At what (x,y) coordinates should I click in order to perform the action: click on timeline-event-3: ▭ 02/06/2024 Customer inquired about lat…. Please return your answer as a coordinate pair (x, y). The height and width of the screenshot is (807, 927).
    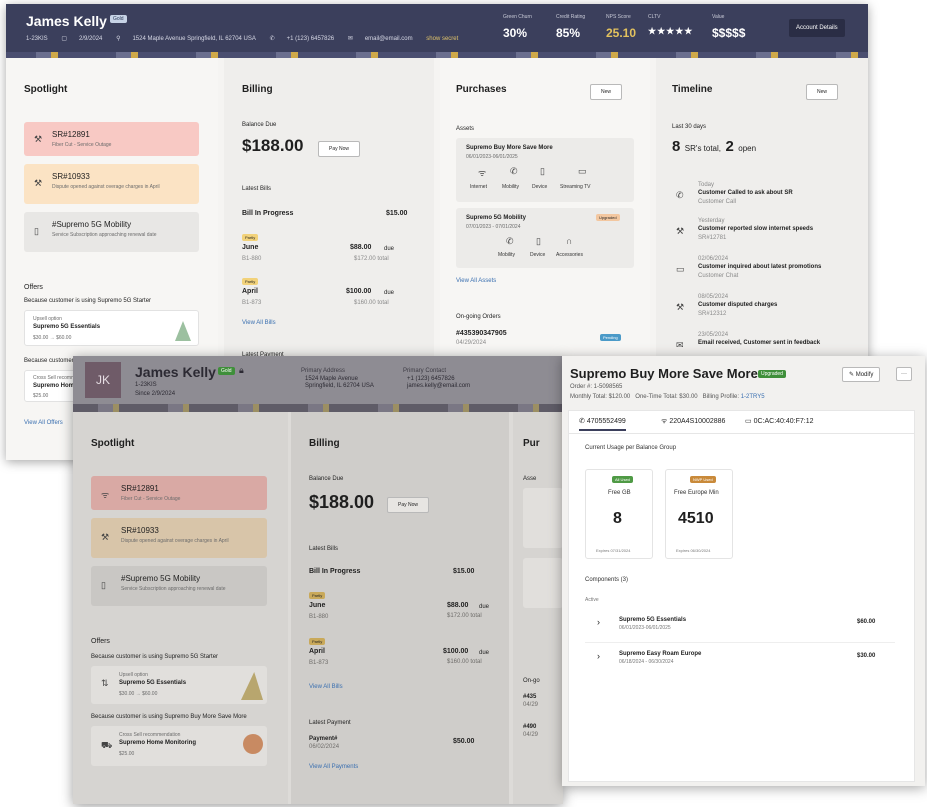
    Looking at the image, I should click on (766, 271).